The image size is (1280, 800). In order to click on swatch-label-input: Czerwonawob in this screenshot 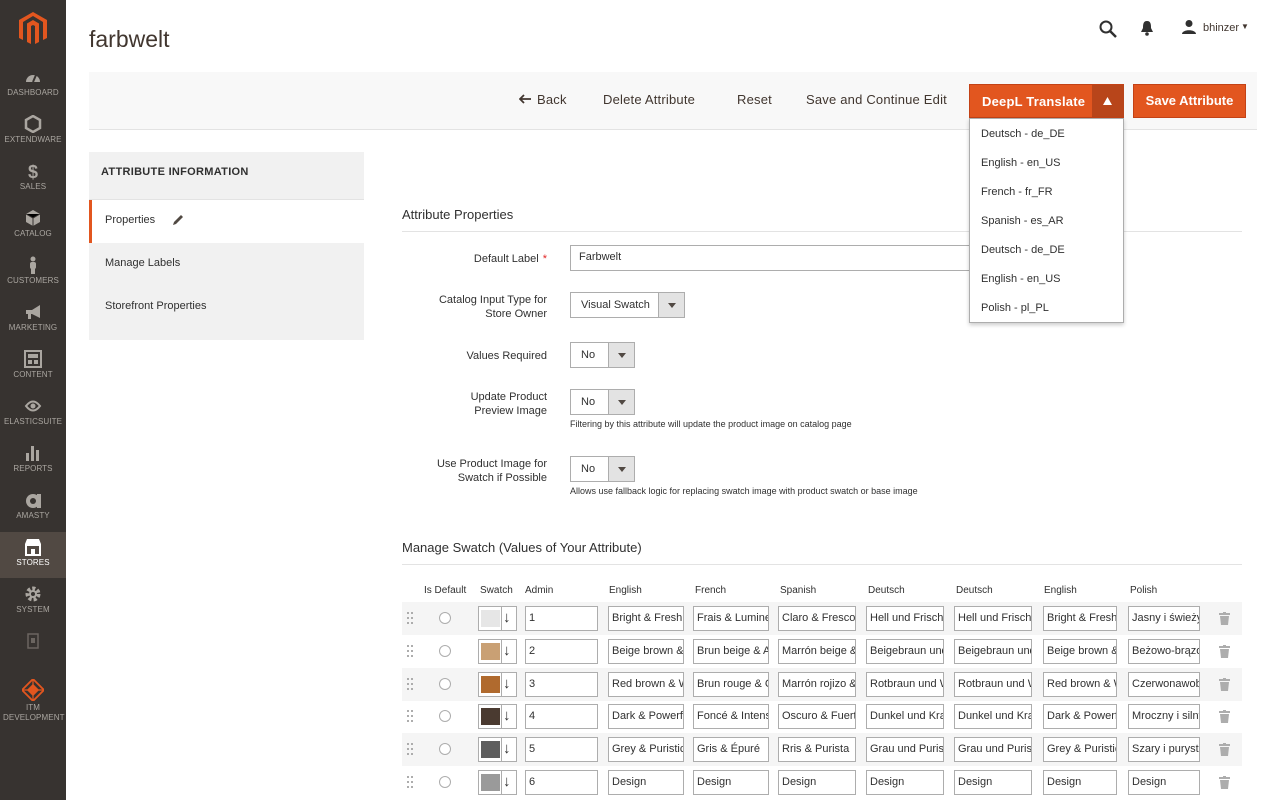, I will do `click(1164, 684)`.